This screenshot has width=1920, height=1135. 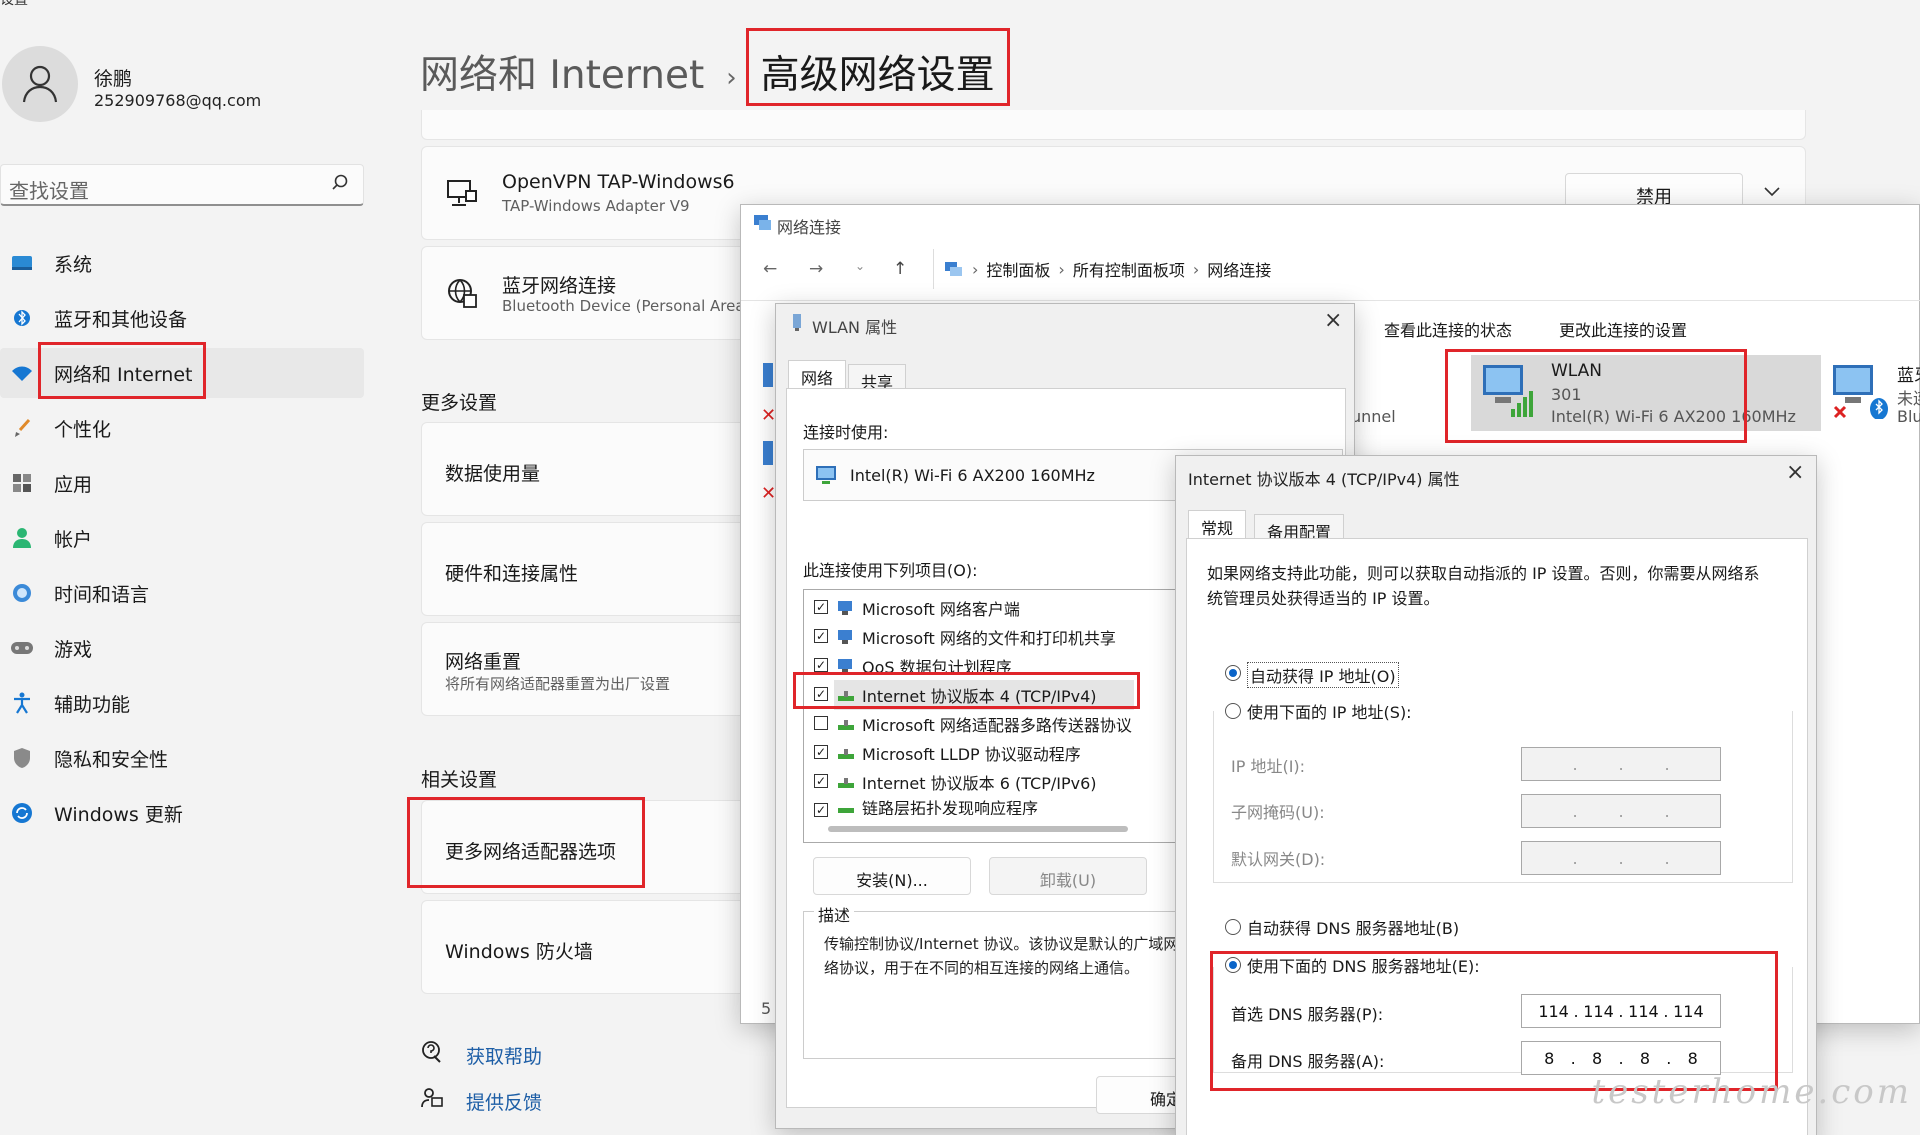 I want to click on list-item: QoS 数据包计划程序, so click(x=924, y=666).